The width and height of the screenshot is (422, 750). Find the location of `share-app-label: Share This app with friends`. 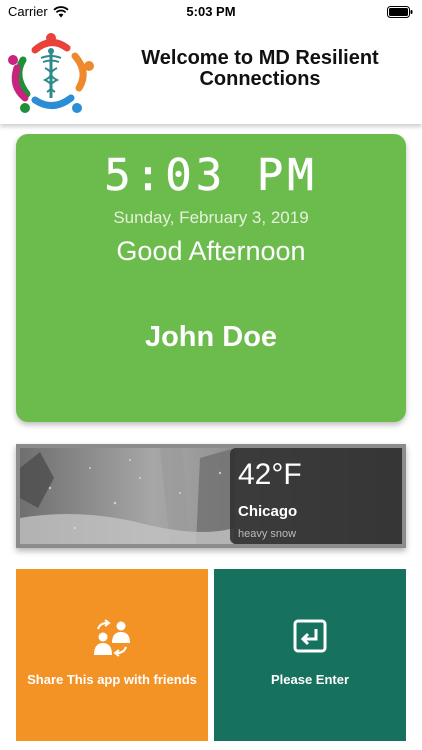

share-app-label: Share This app with friends is located at coordinates (112, 679).